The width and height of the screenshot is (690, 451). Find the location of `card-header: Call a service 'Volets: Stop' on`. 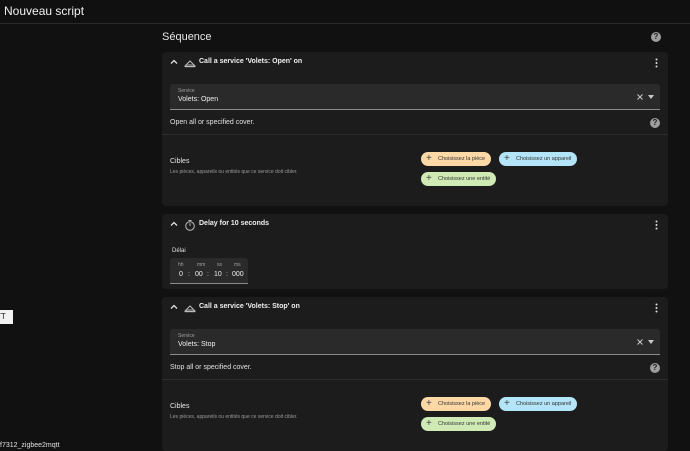

card-header: Call a service 'Volets: Stop' on is located at coordinates (415, 308).